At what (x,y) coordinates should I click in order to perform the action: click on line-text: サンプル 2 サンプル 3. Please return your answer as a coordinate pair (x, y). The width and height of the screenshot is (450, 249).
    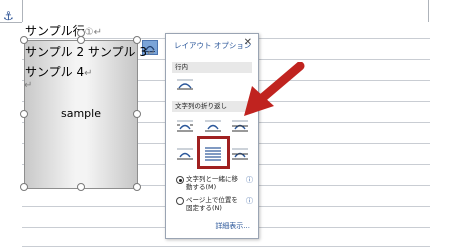
    Looking at the image, I should click on (86, 52).